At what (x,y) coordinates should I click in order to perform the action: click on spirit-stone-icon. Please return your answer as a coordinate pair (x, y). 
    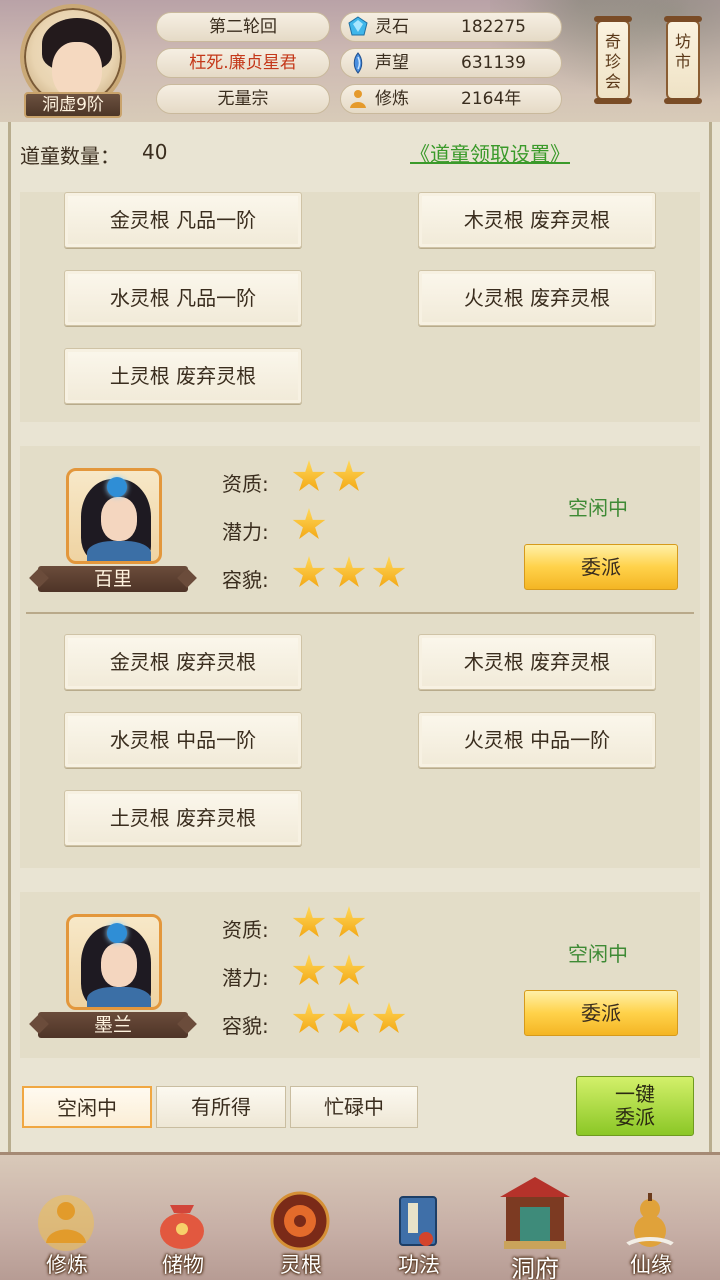
    Looking at the image, I should click on (358, 26).